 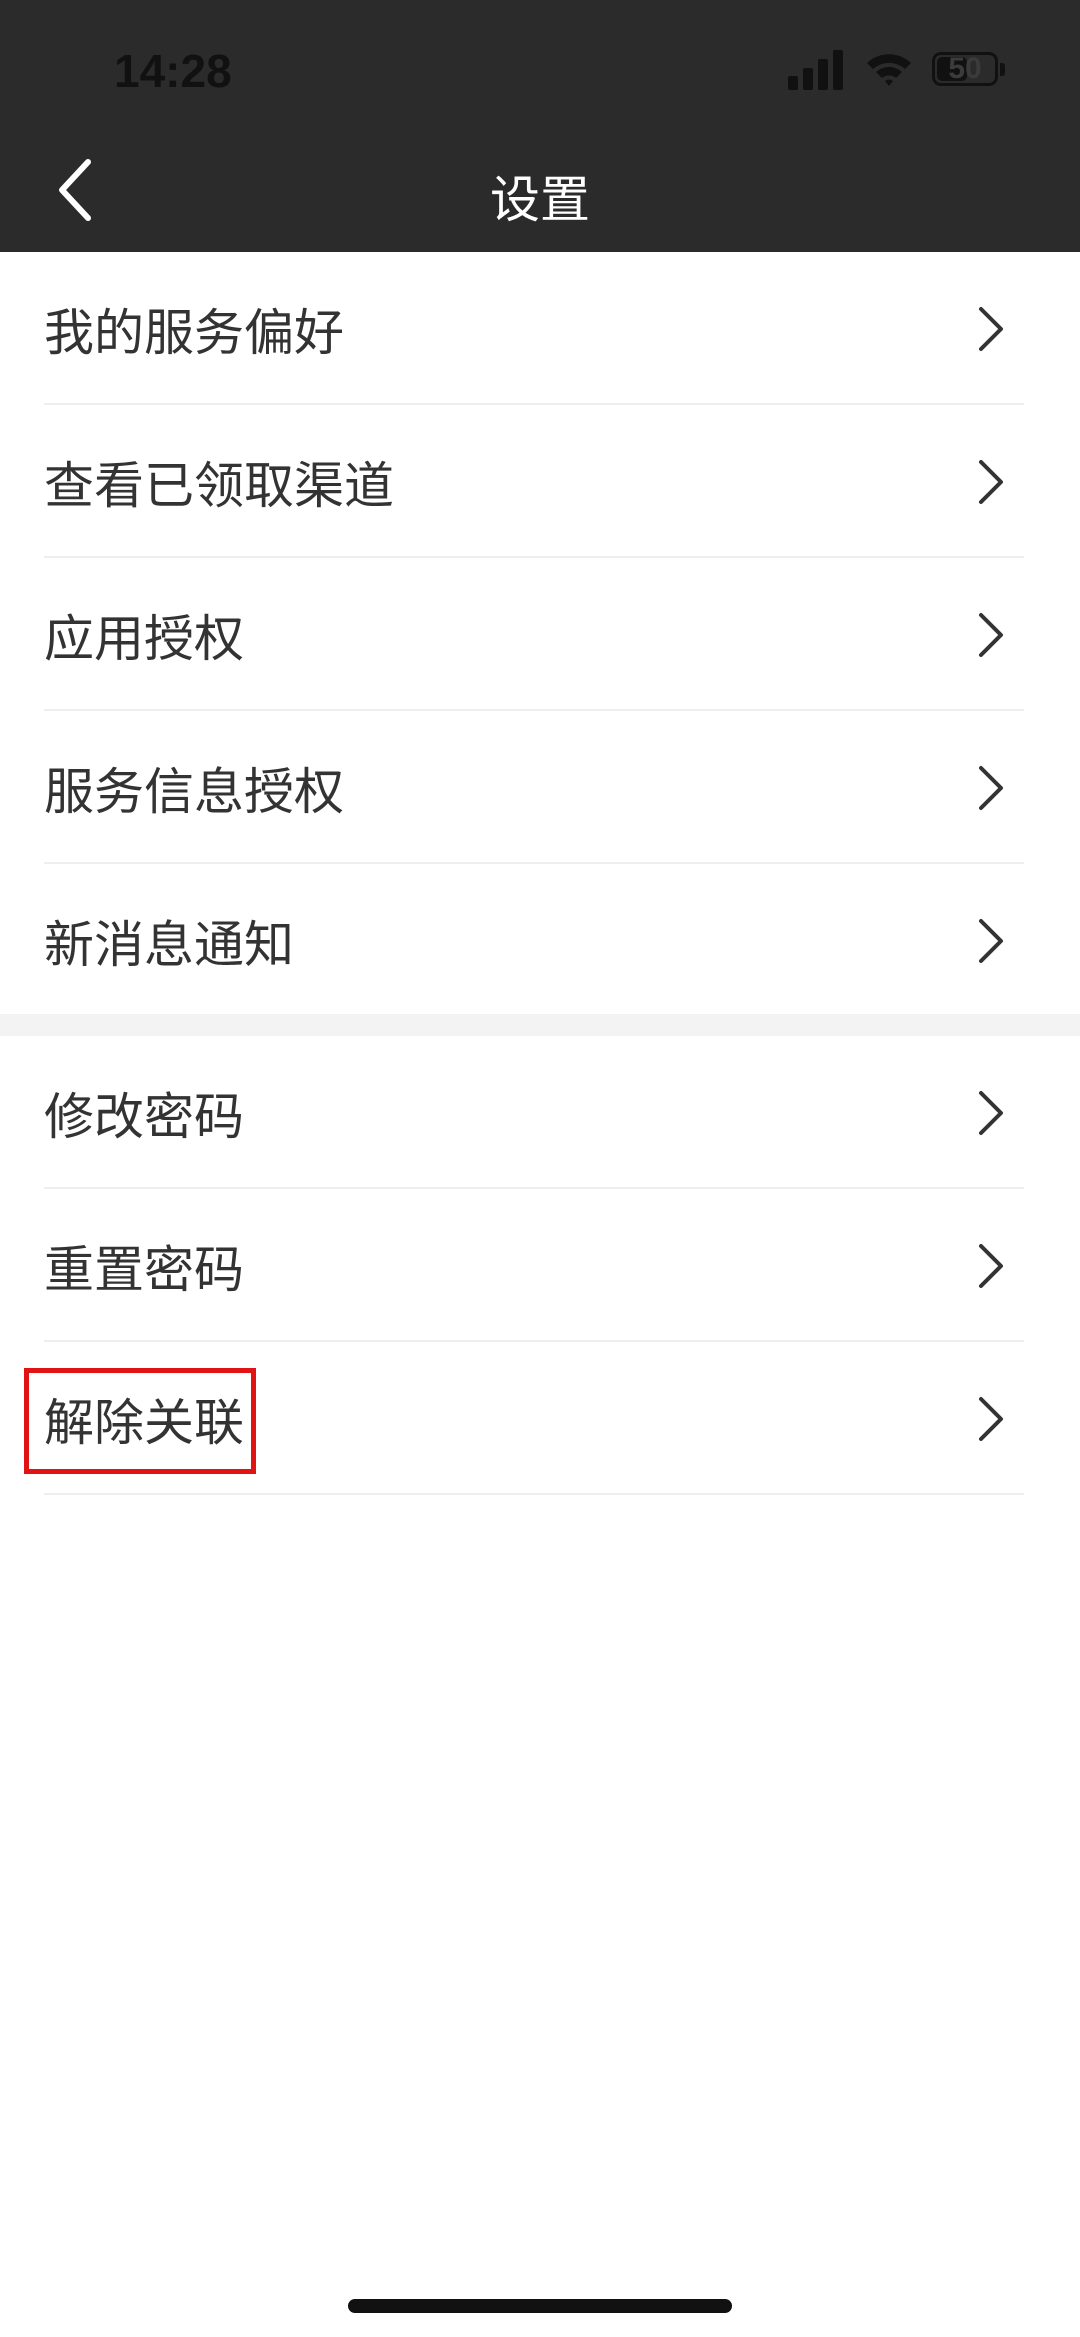 I want to click on page-title: 设置, so click(x=540, y=200).